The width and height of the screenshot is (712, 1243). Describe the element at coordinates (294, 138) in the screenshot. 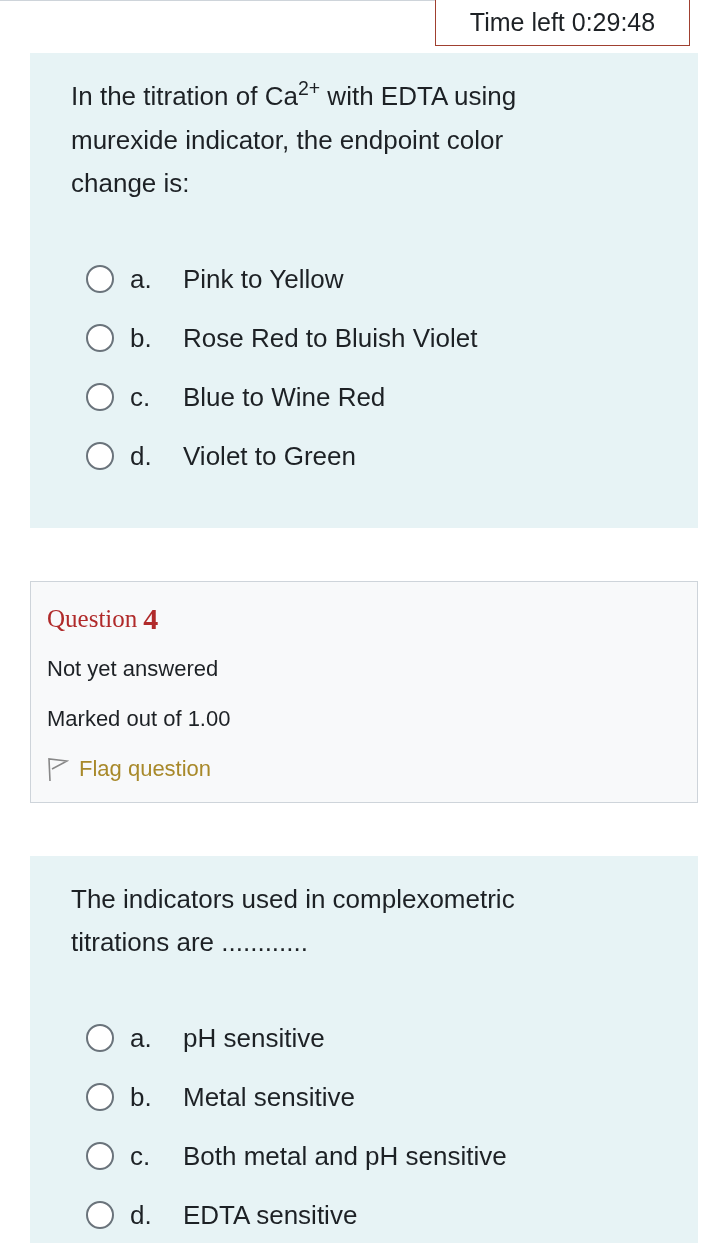

I see `question-text: In the titration of Ca$^{2+}$ with EDTA using murexide indicator, the endpoint color change is:` at that location.